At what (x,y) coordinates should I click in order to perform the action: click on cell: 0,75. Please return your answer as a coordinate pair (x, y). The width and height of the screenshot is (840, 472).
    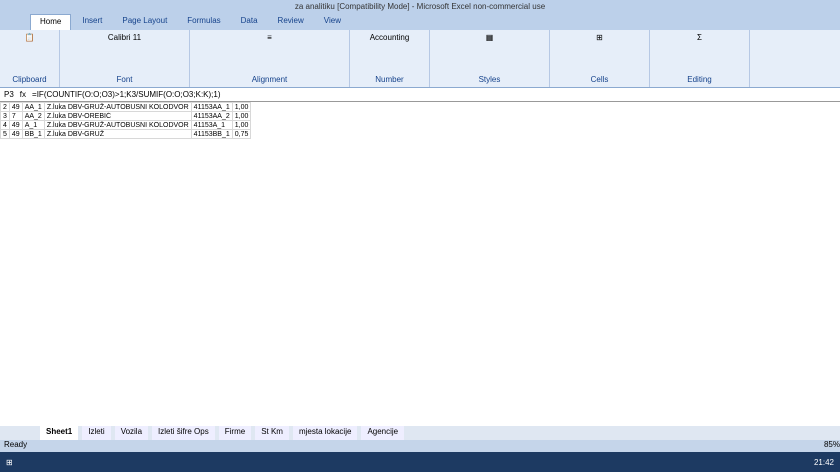
    Looking at the image, I should click on (241, 134).